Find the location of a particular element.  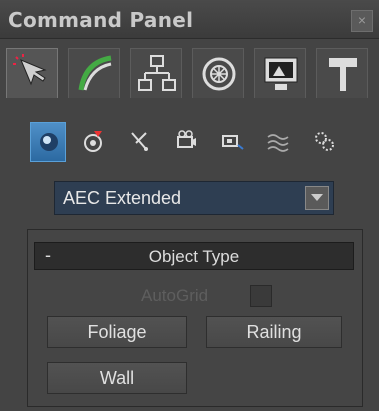

close-button: × is located at coordinates (362, 21).